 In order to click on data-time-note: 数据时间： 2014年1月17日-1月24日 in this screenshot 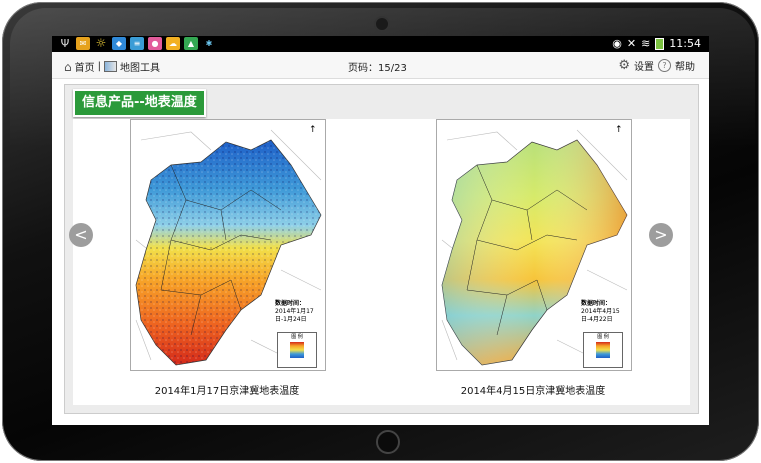, I will do `click(297, 312)`.